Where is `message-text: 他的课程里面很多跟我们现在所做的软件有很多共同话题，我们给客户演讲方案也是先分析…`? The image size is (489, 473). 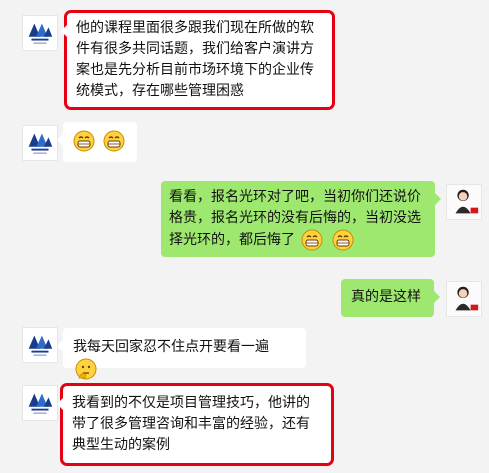
message-text: 他的课程里面很多跟我们现在所做的软件有很多共同话题，我们给客户演讲方案也是先分析… is located at coordinates (195, 59).